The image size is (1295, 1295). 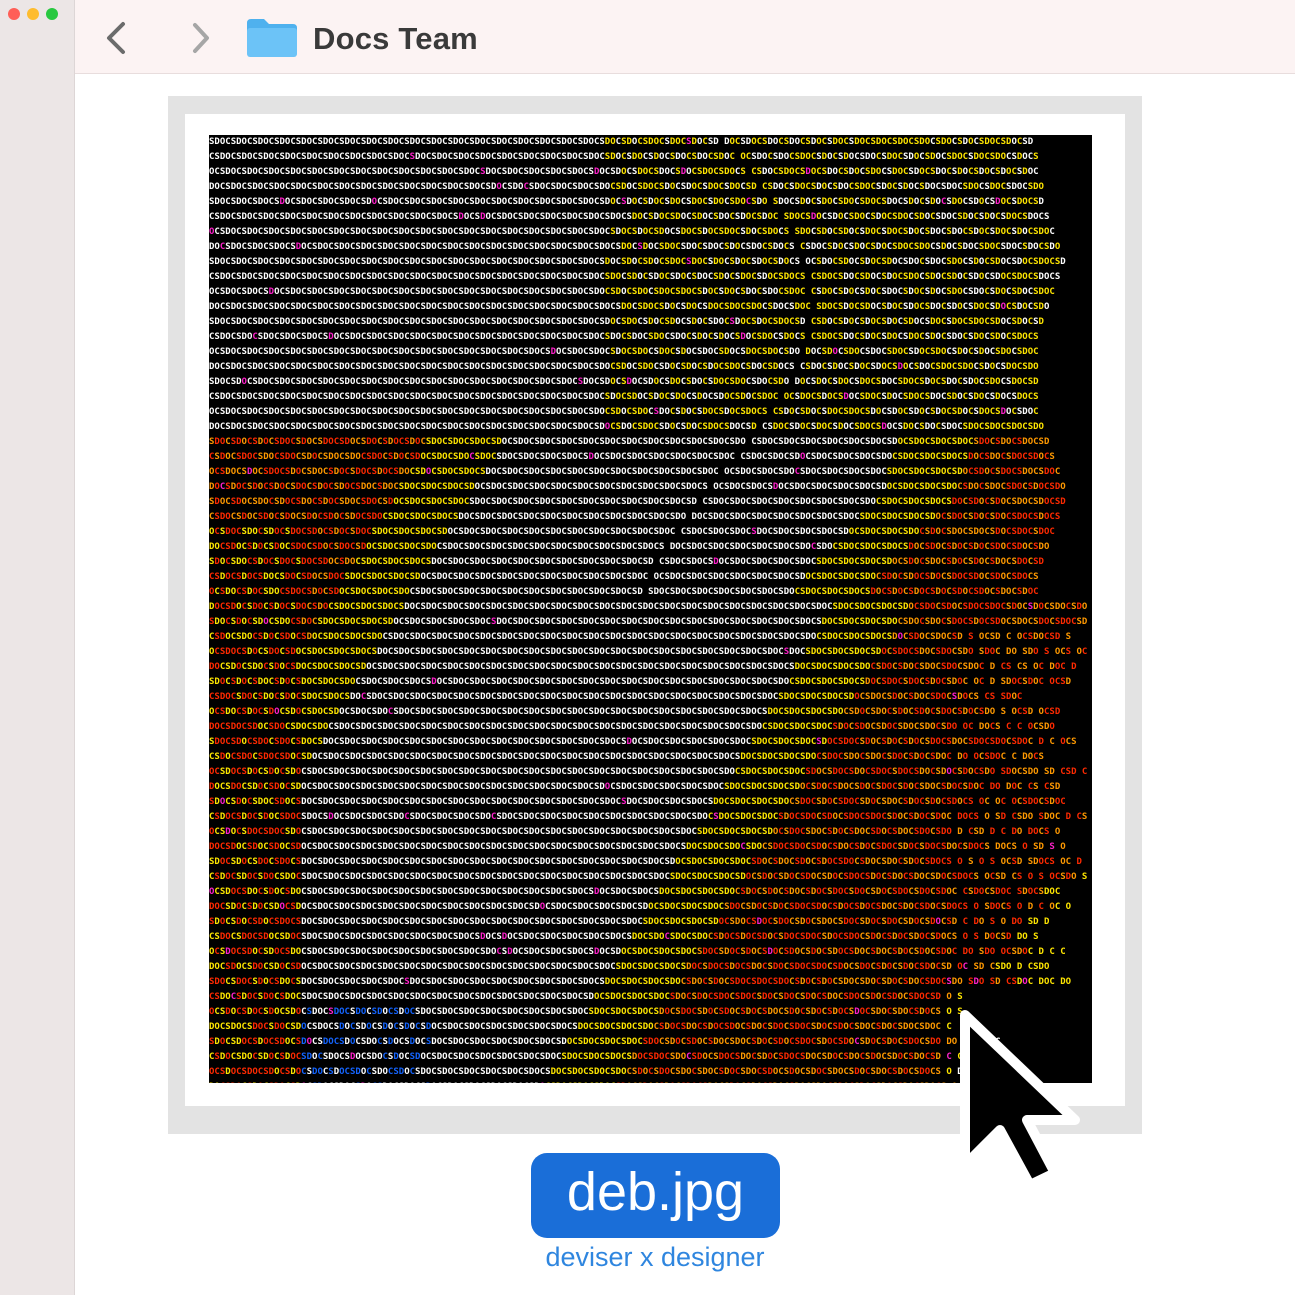 What do you see at coordinates (272, 38) in the screenshot?
I see `folder-icon` at bounding box center [272, 38].